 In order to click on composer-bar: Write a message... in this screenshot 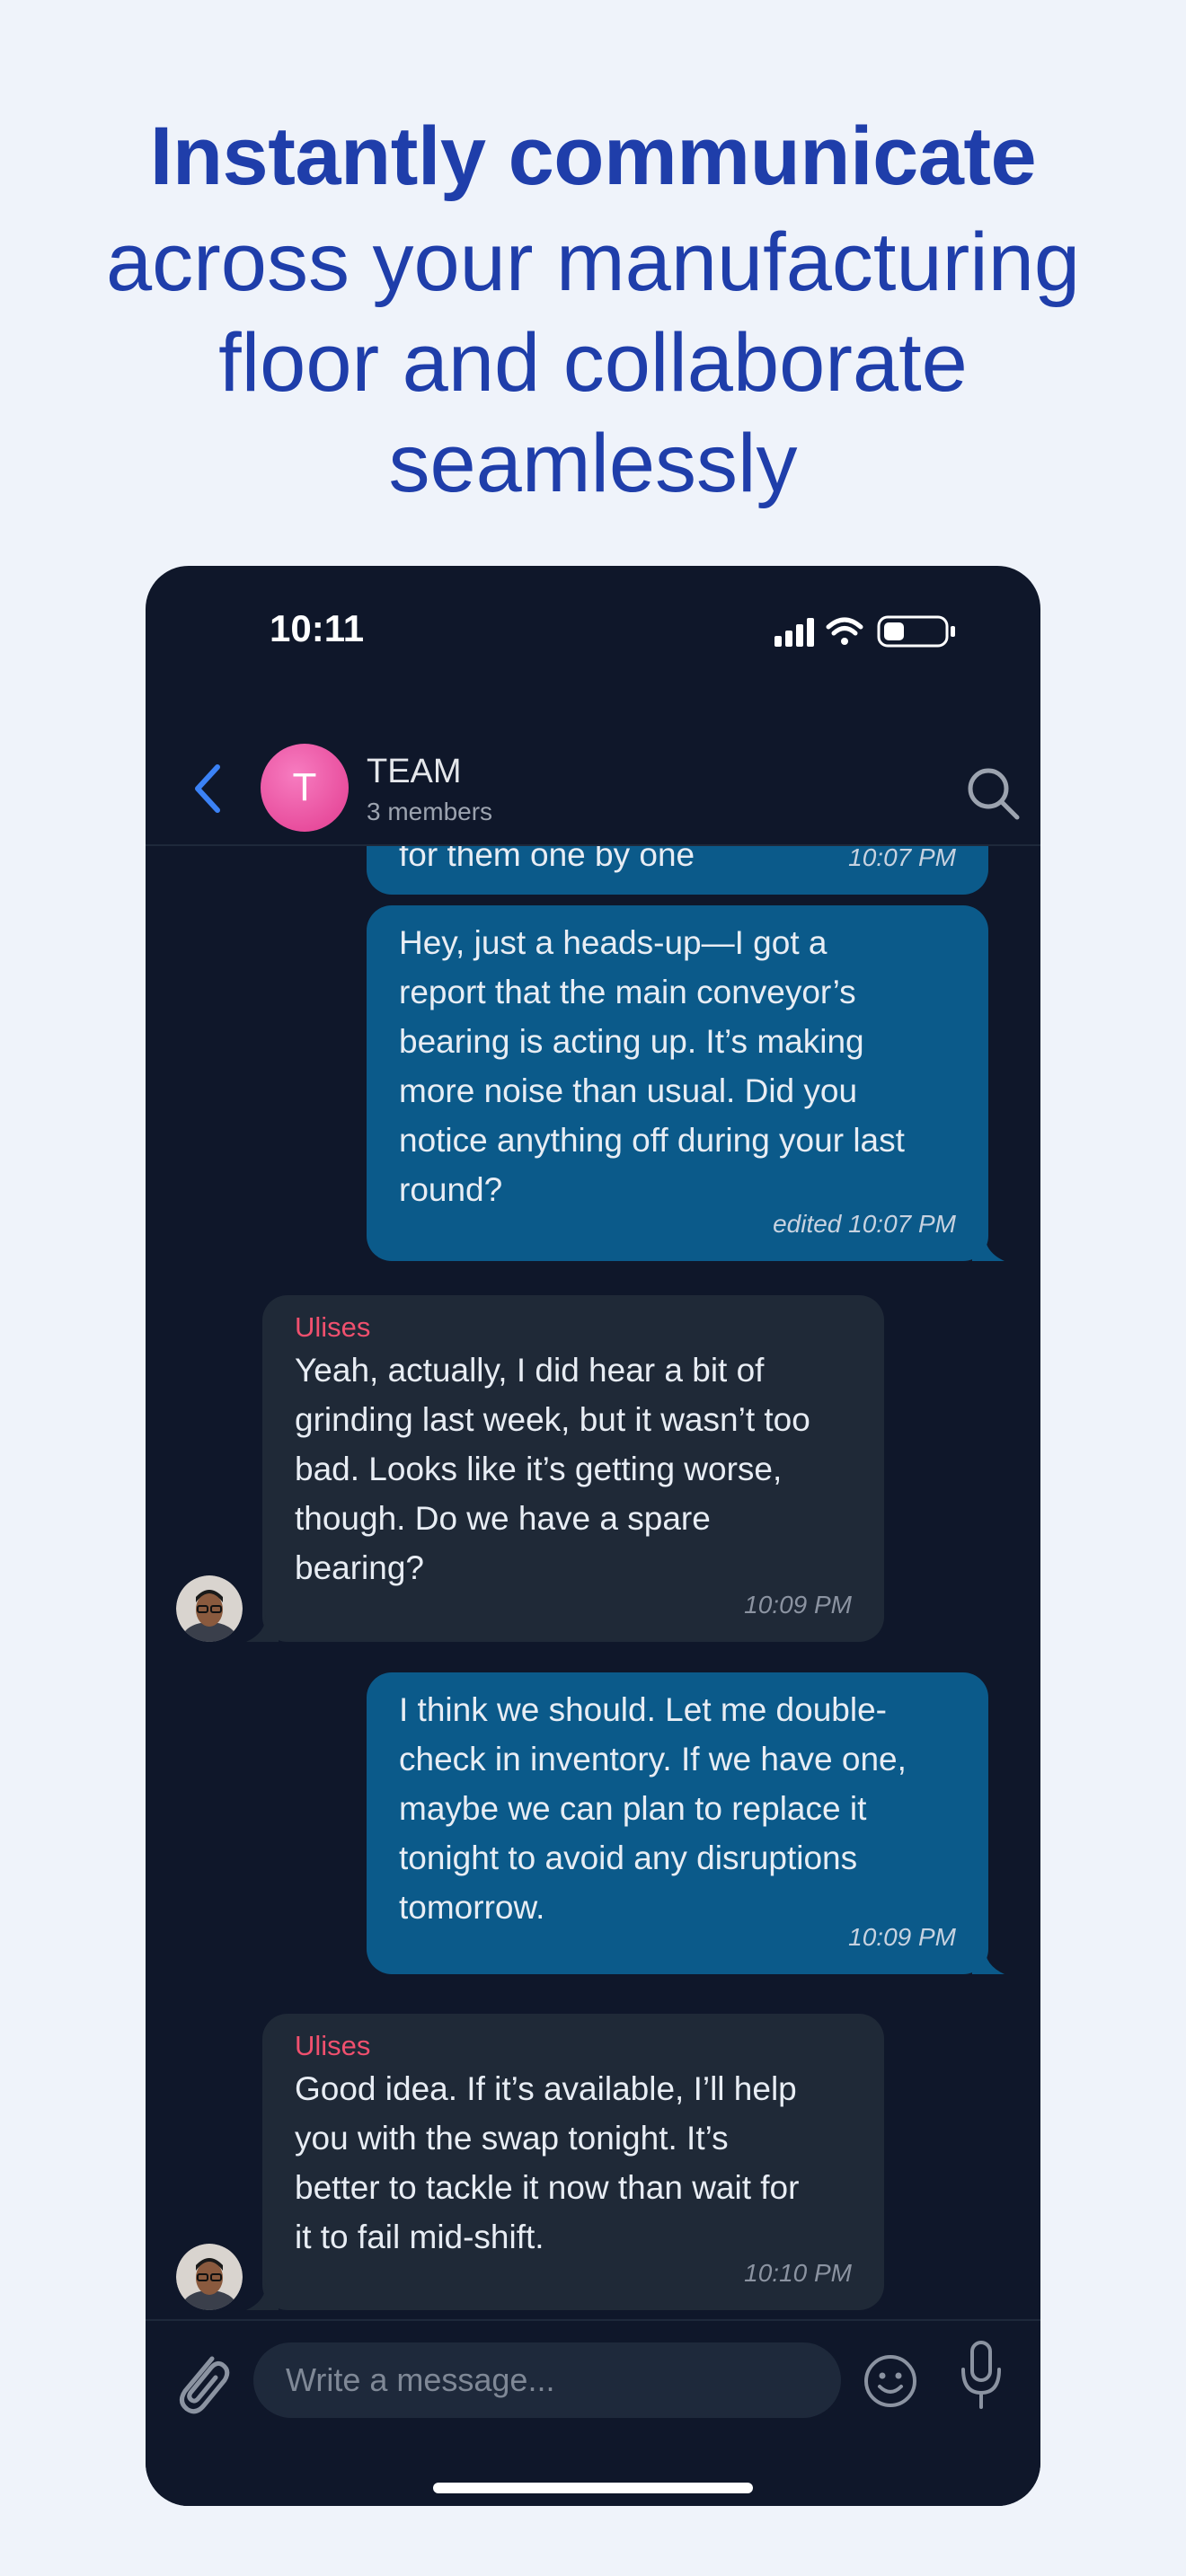, I will do `click(593, 2412)`.